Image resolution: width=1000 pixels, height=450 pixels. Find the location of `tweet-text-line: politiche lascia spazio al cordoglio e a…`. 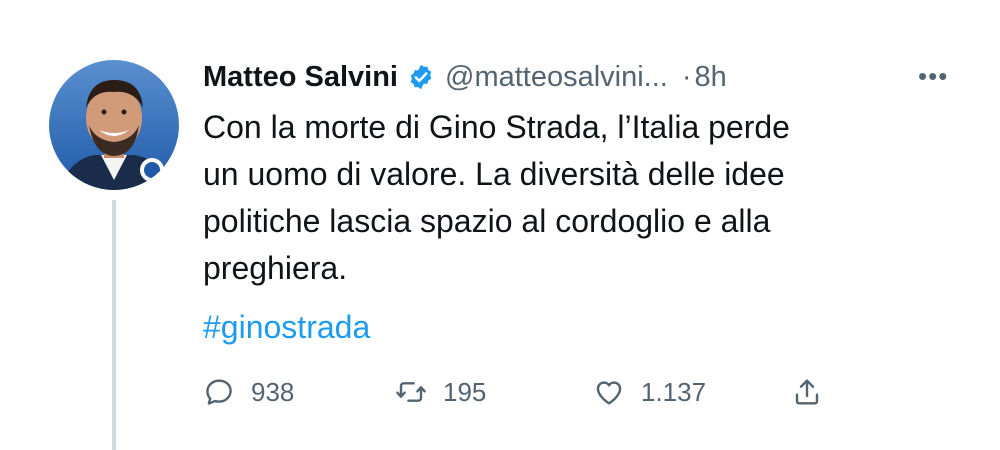

tweet-text-line: politiche lascia spazio al cordoglio e a… is located at coordinates (487, 221).